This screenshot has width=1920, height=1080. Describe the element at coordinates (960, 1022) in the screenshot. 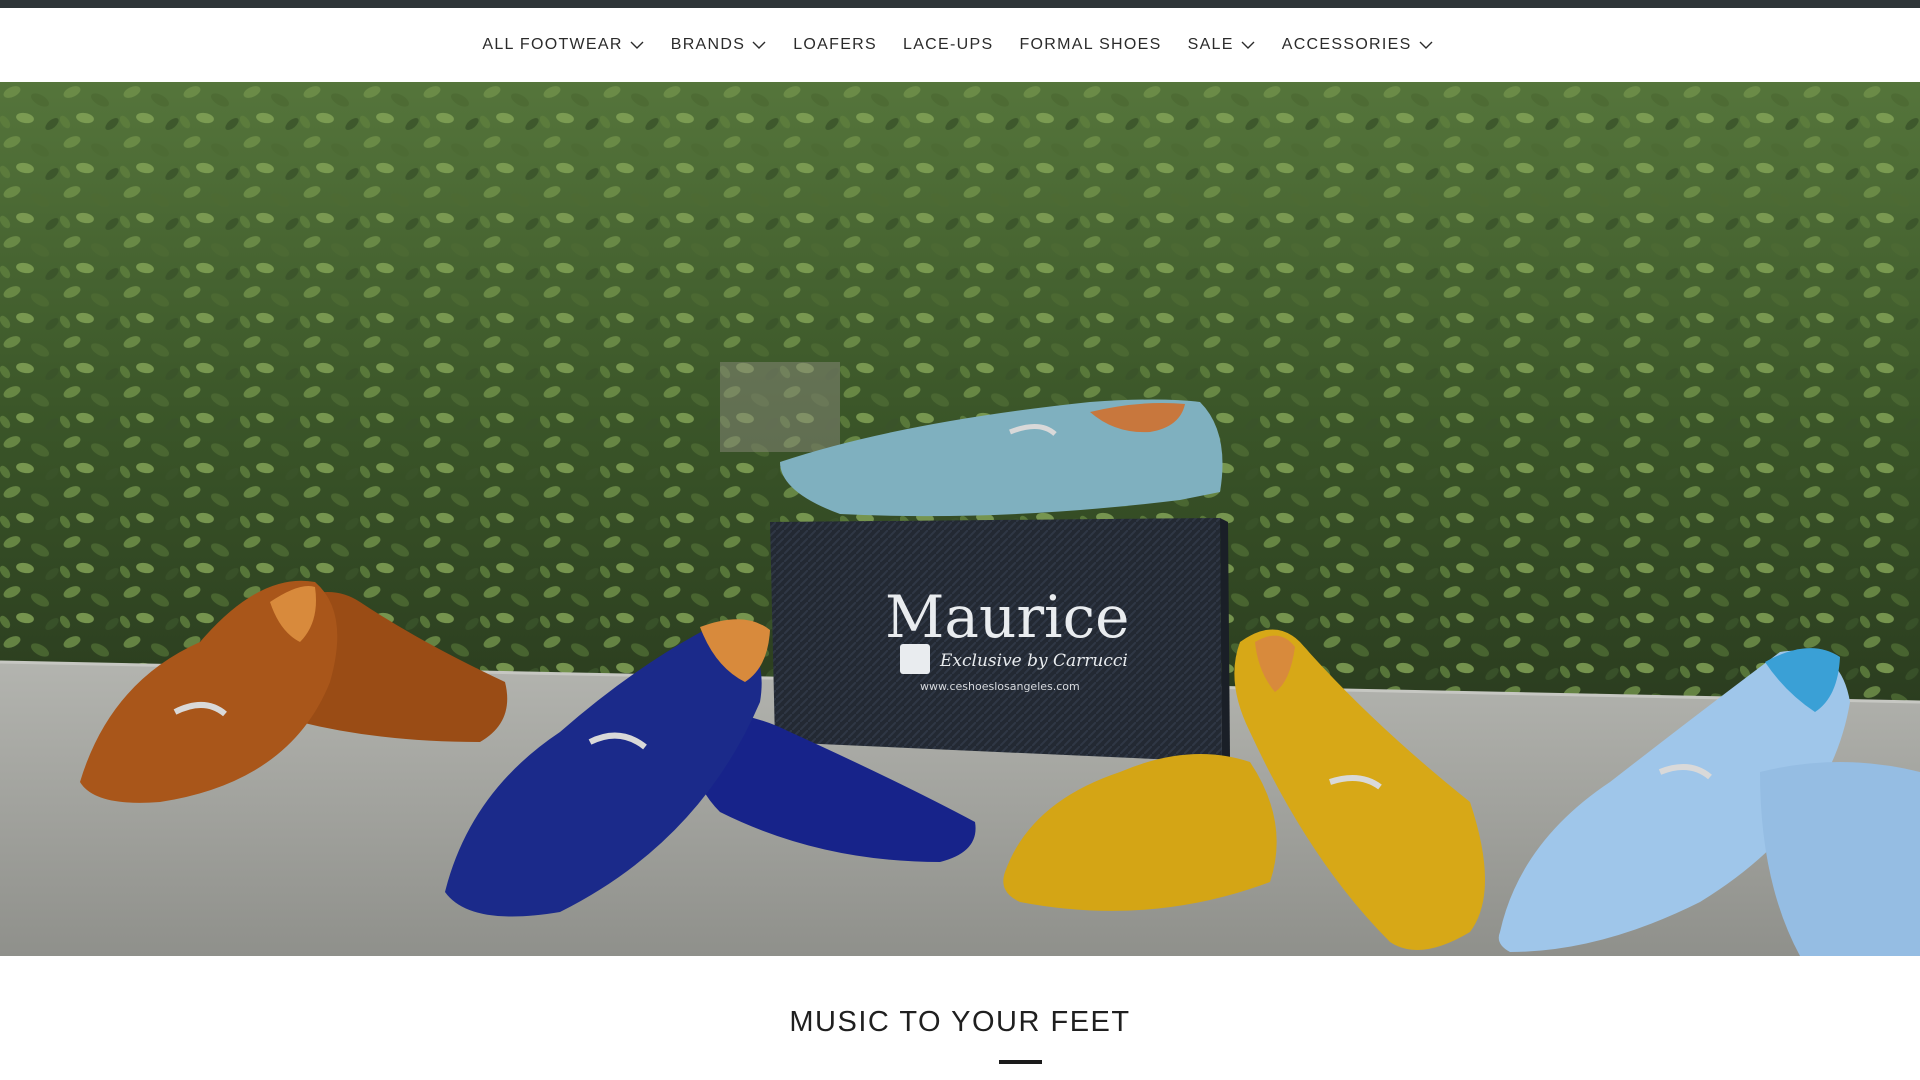

I see `section-title: MUSIC TO YOUR FEET` at that location.